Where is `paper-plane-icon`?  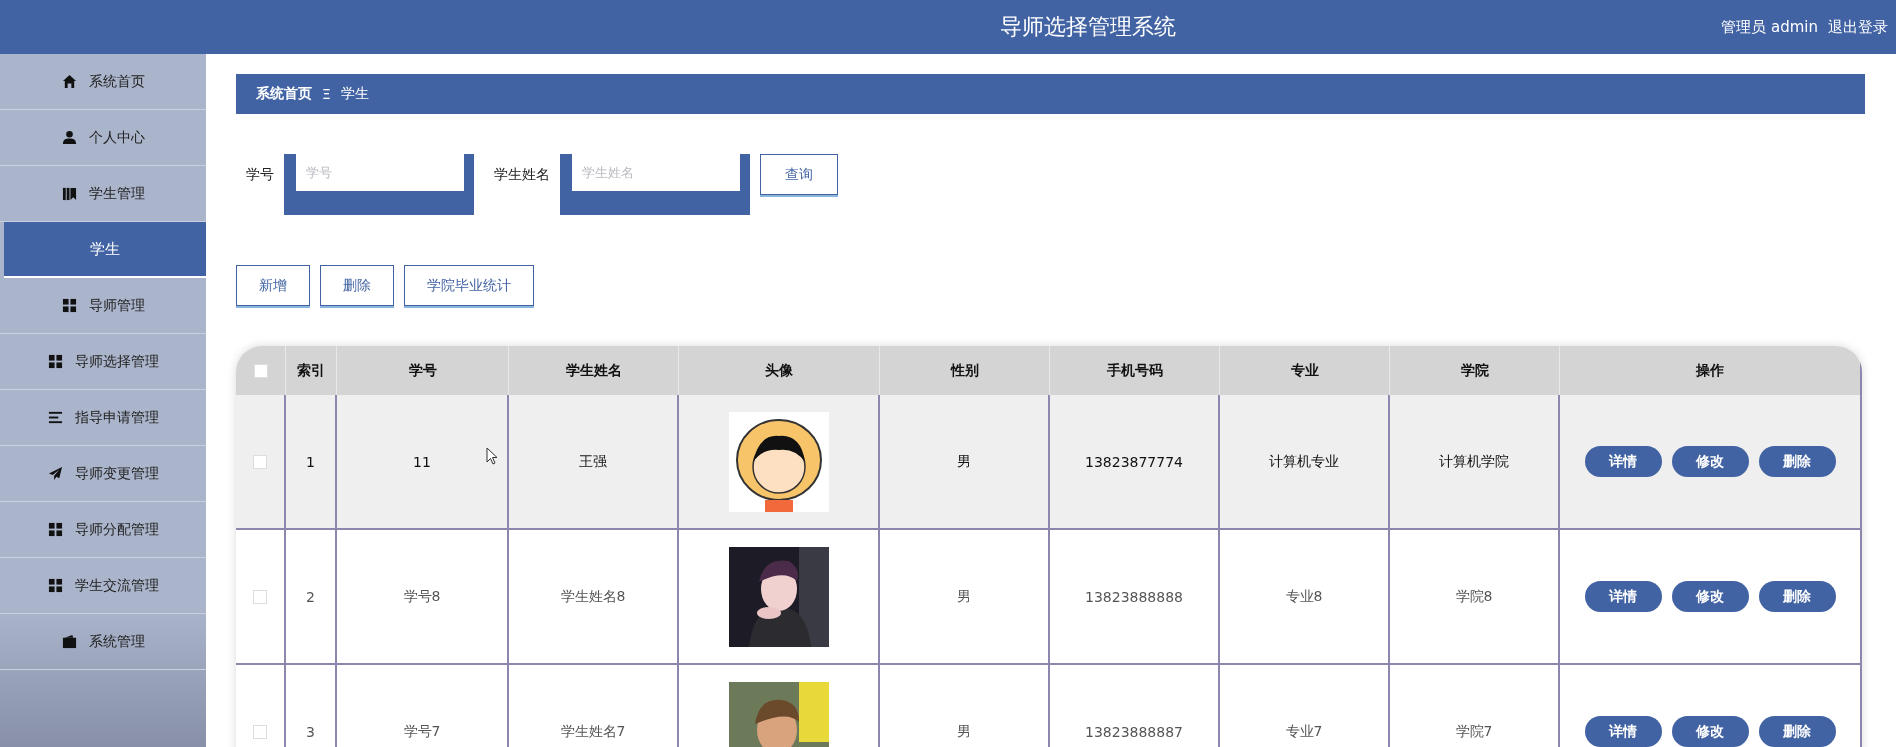 paper-plane-icon is located at coordinates (55, 473).